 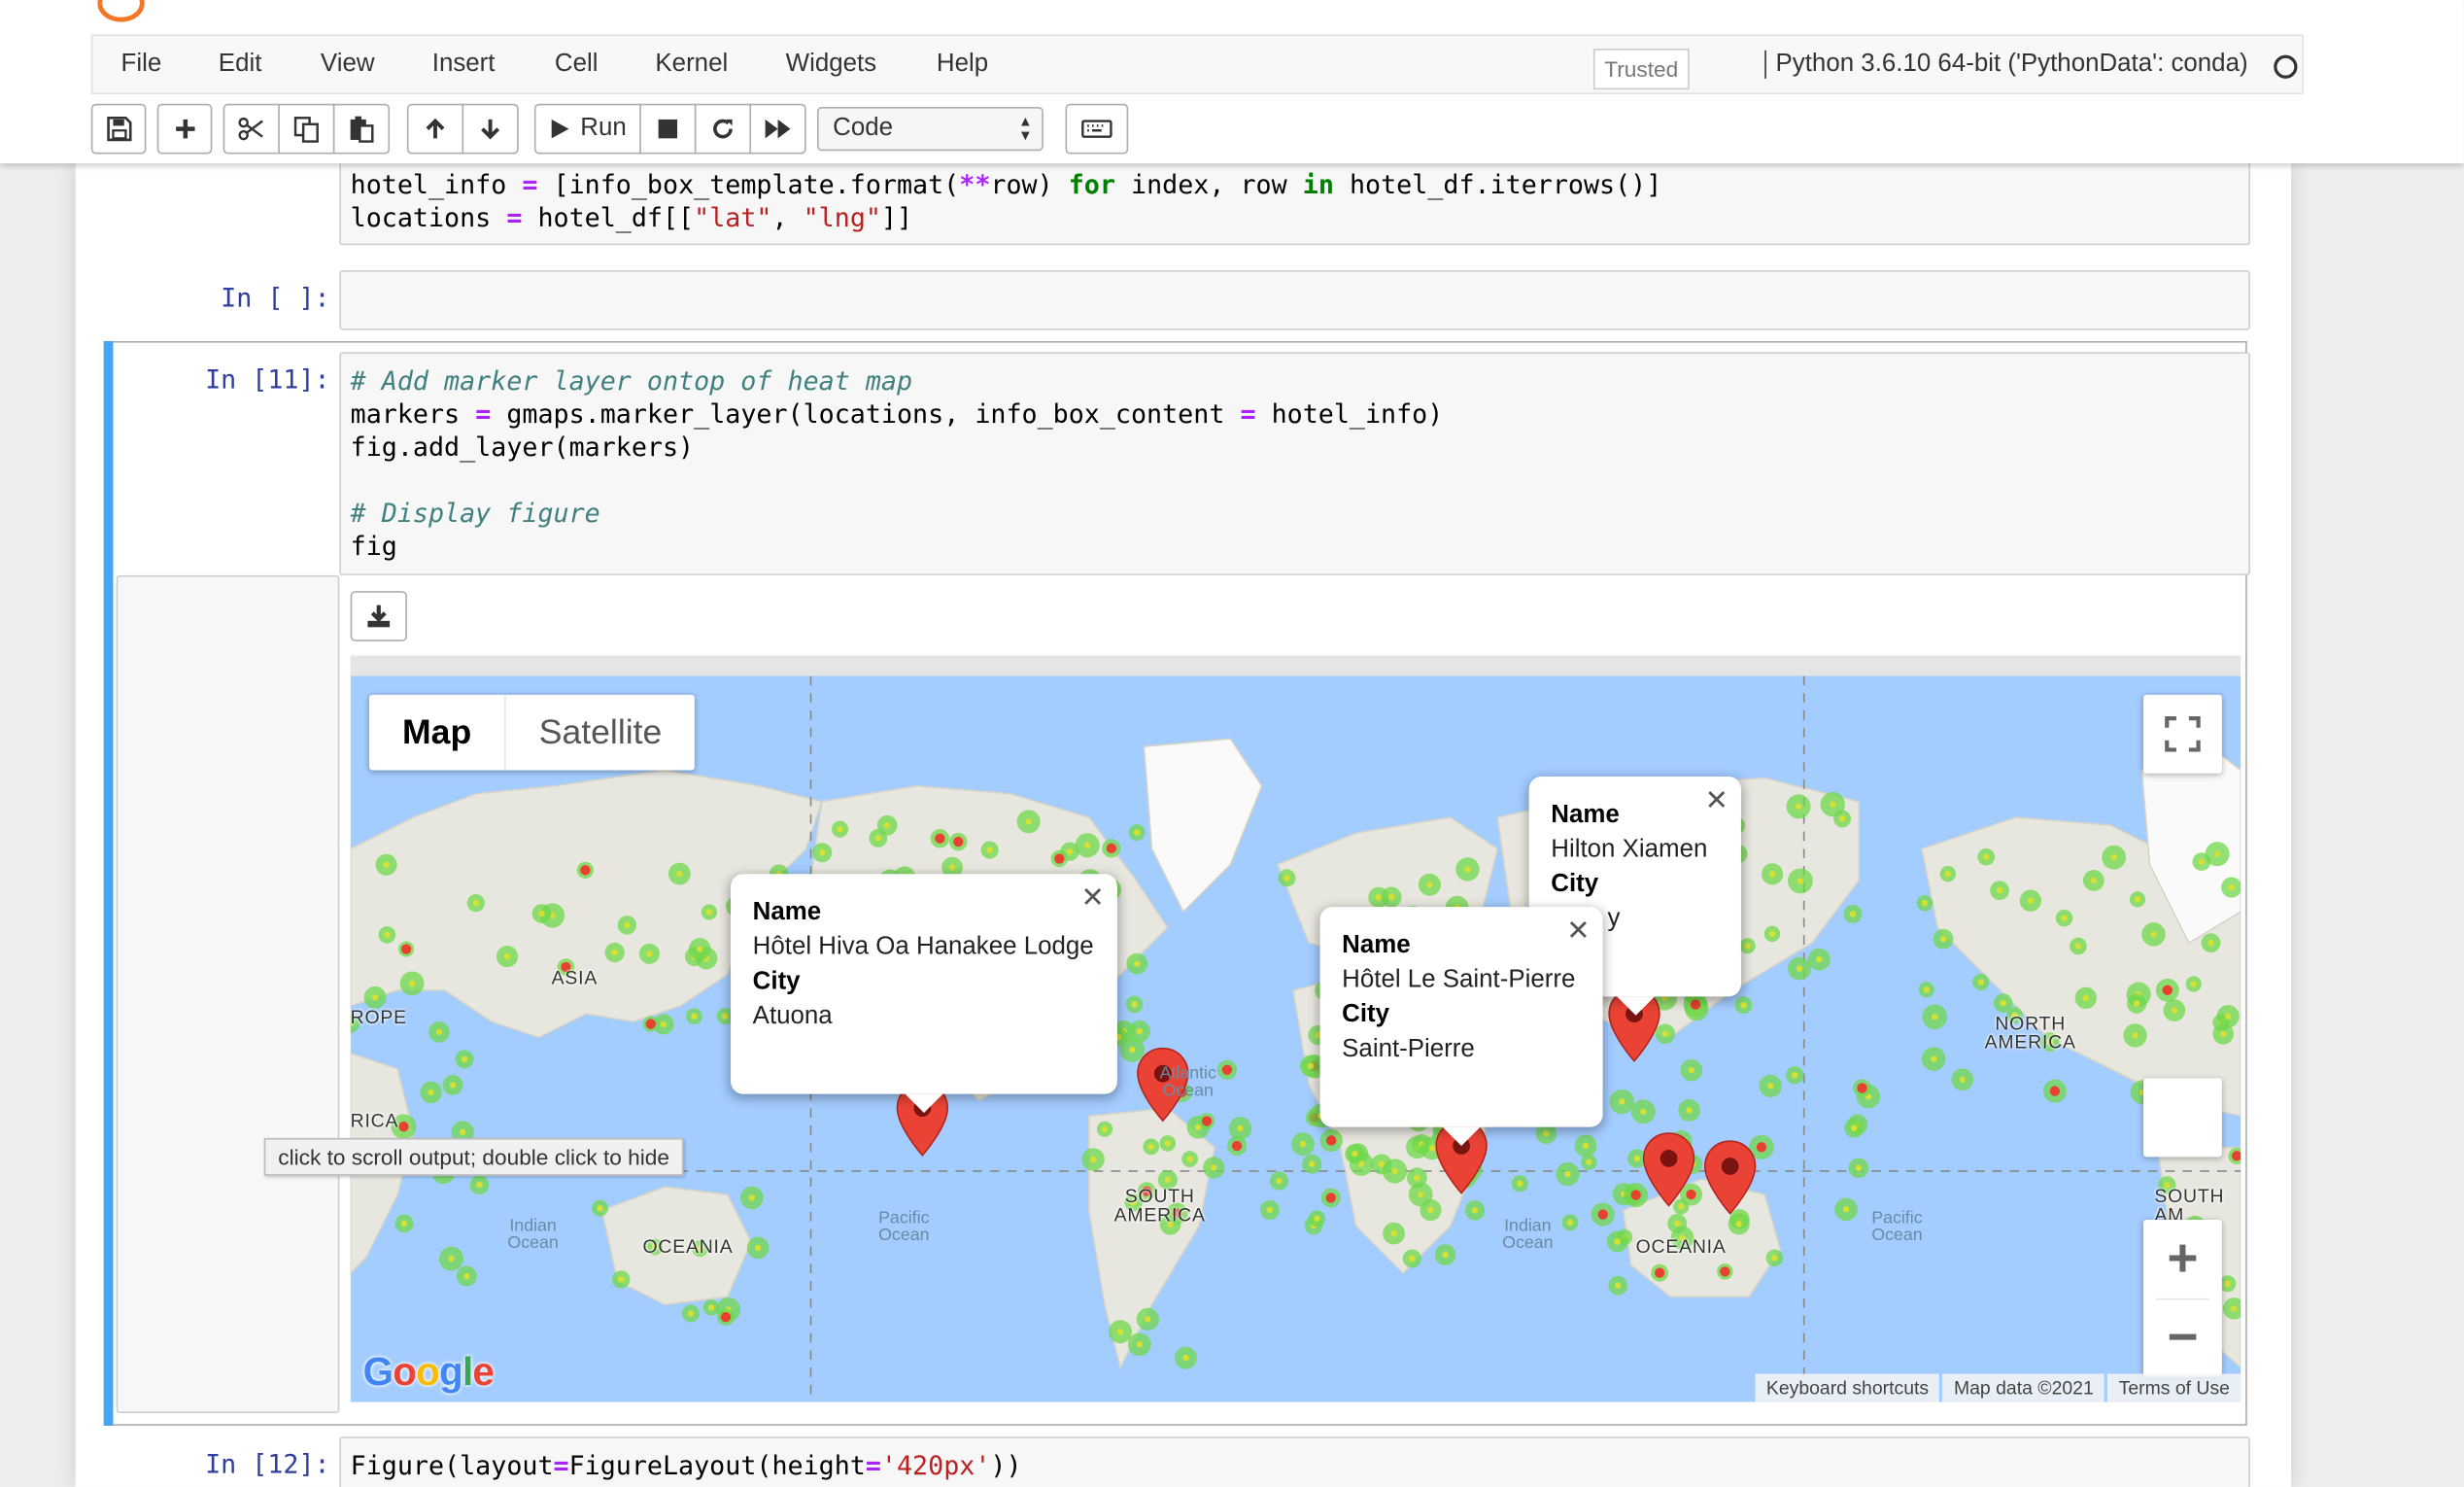 I want to click on empty-code-cell, so click(x=1294, y=300).